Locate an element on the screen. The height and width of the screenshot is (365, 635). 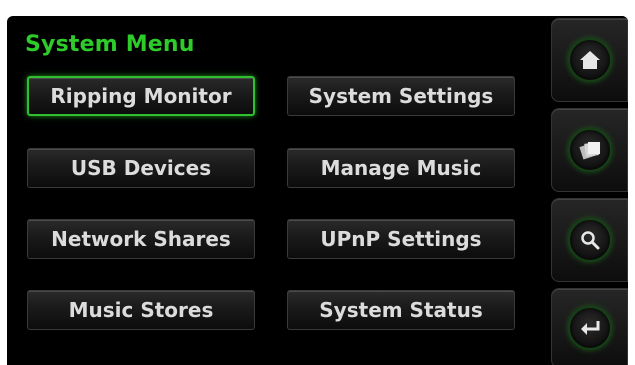
ripping-monitor-button: Ripping Monitor is located at coordinates (141, 96).